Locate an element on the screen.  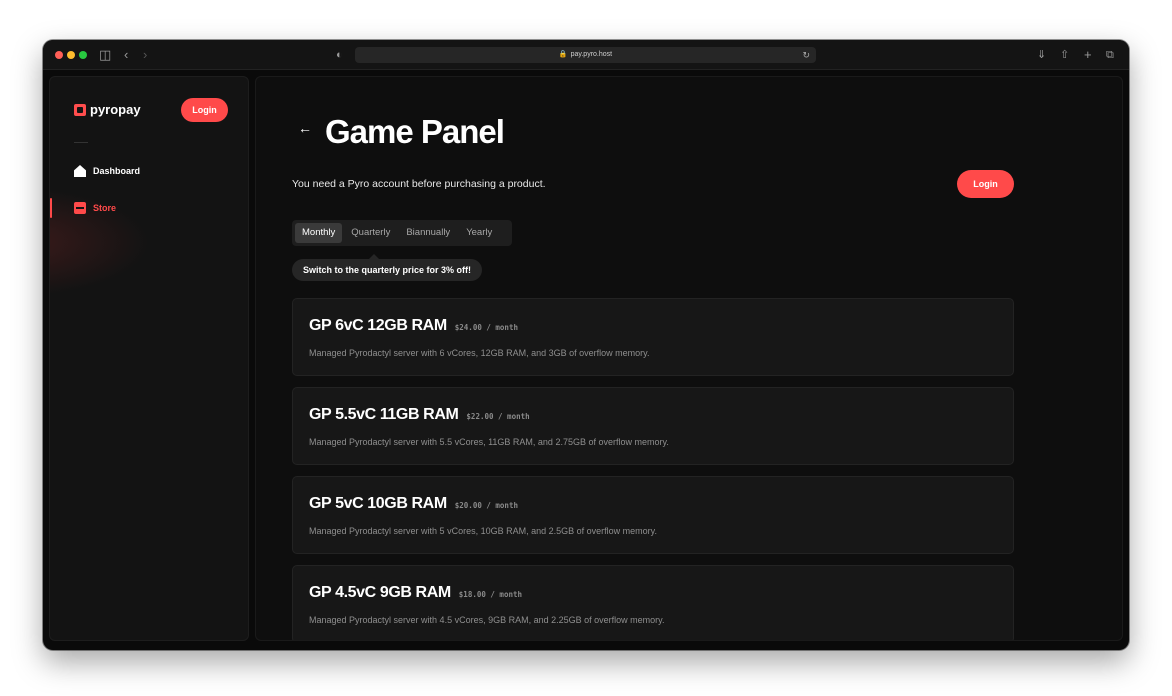
brand-logo: pyropay is located at coordinates (107, 109).